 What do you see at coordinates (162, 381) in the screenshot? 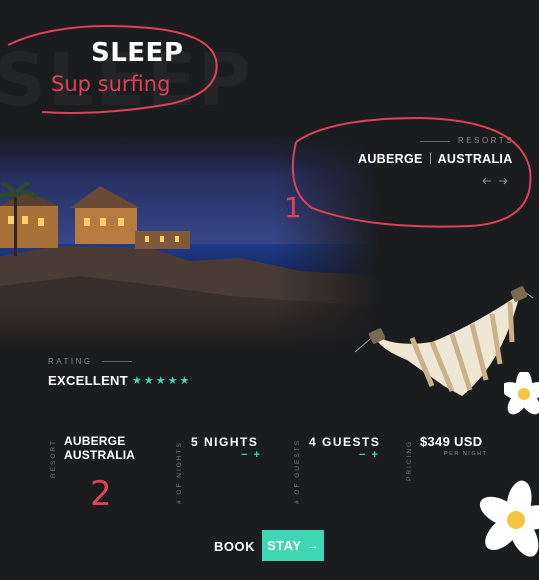
I see `star-rating-icon: ★★★★★` at bounding box center [162, 381].